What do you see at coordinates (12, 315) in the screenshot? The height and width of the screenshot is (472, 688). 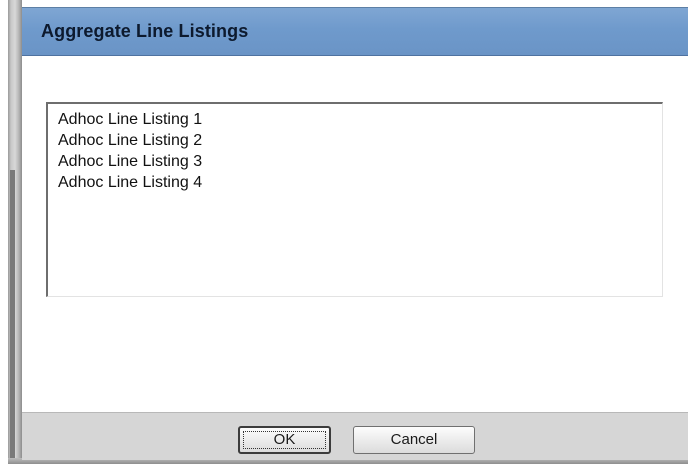 I see `parent-window-scrollbar` at bounding box center [12, 315].